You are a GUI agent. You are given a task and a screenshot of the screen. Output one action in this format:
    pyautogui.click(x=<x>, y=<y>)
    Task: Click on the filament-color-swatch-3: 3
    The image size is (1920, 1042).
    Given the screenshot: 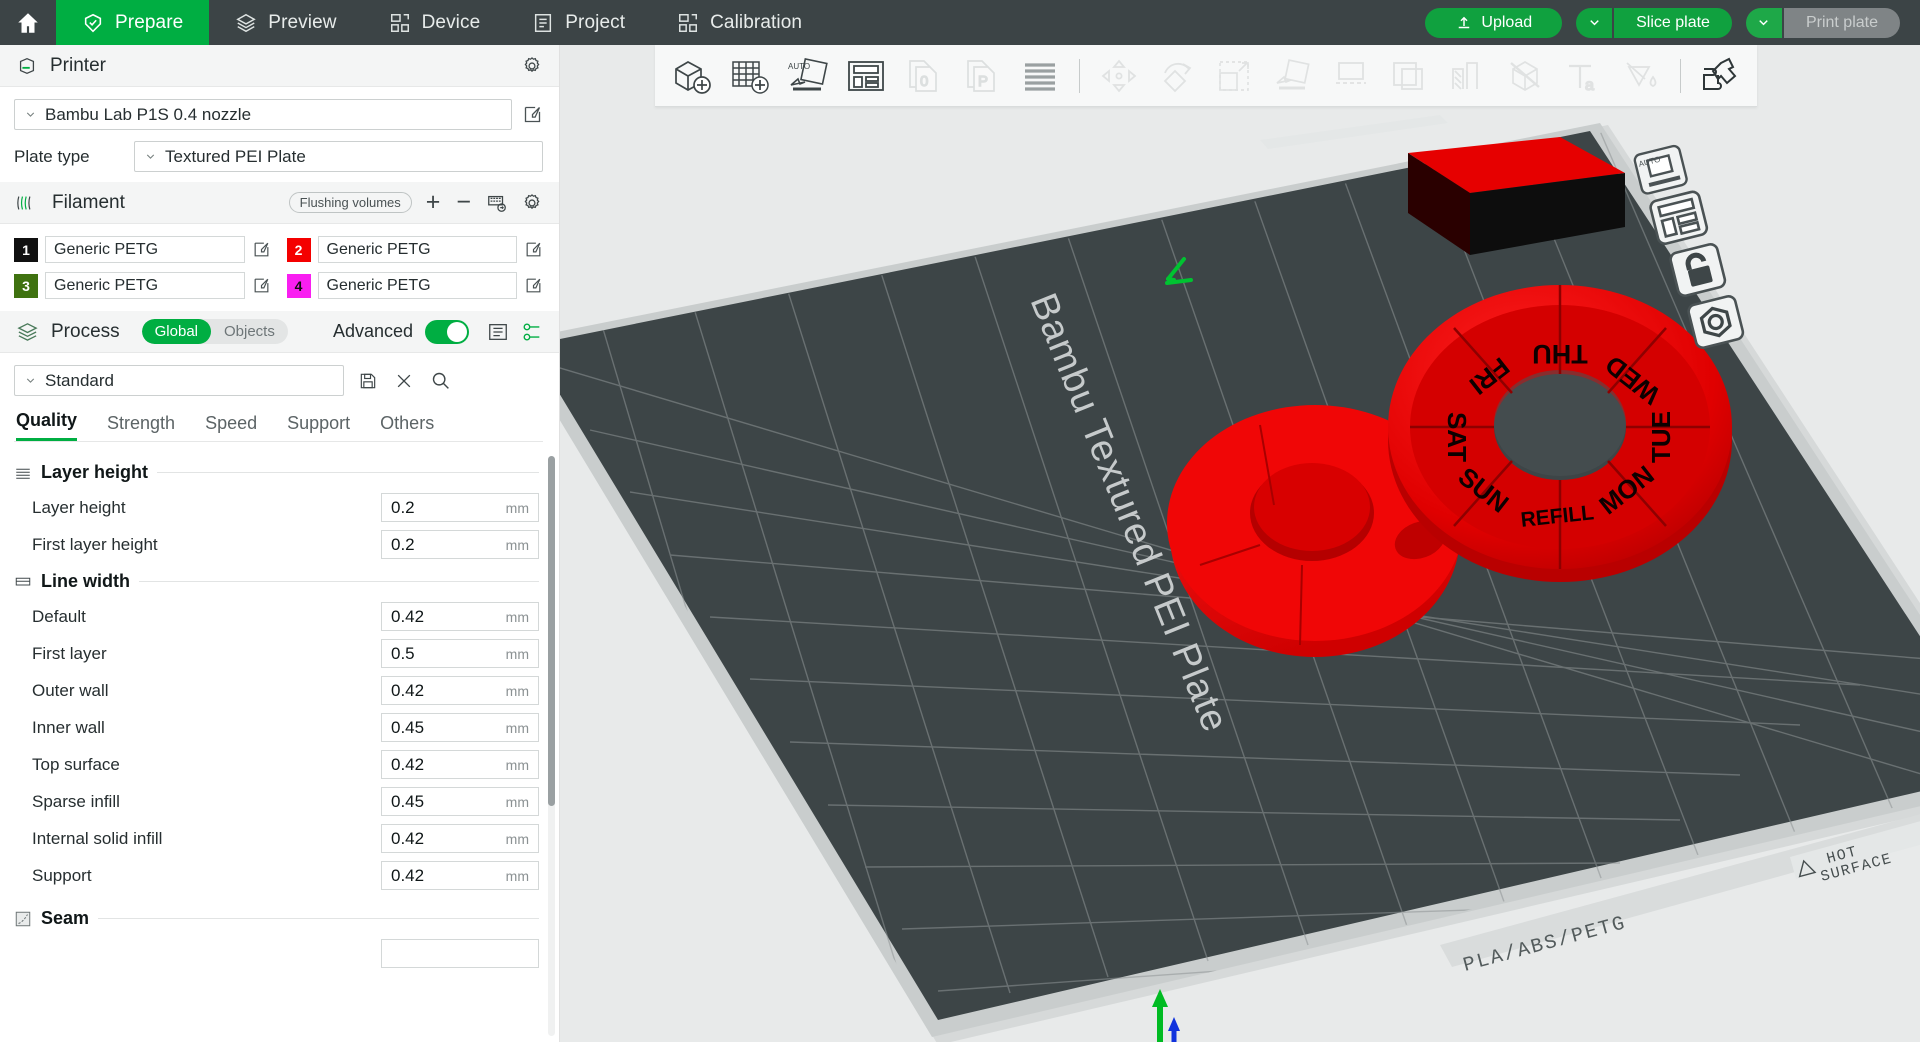 What is the action you would take?
    pyautogui.click(x=26, y=285)
    